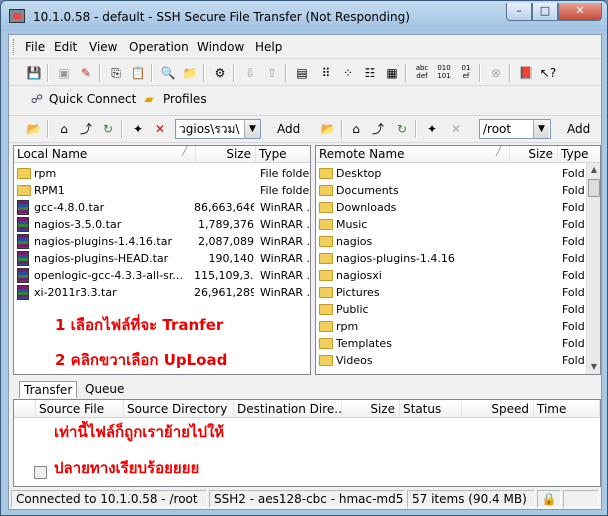  Describe the element at coordinates (378, 129) in the screenshot. I see `remote-parent-folder-icon: ⤴` at that location.